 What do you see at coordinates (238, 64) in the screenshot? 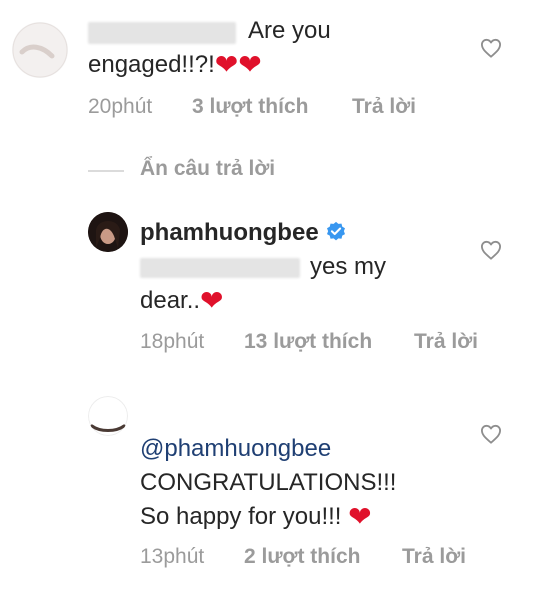
I see `red-heart-emoji: ❤❤` at bounding box center [238, 64].